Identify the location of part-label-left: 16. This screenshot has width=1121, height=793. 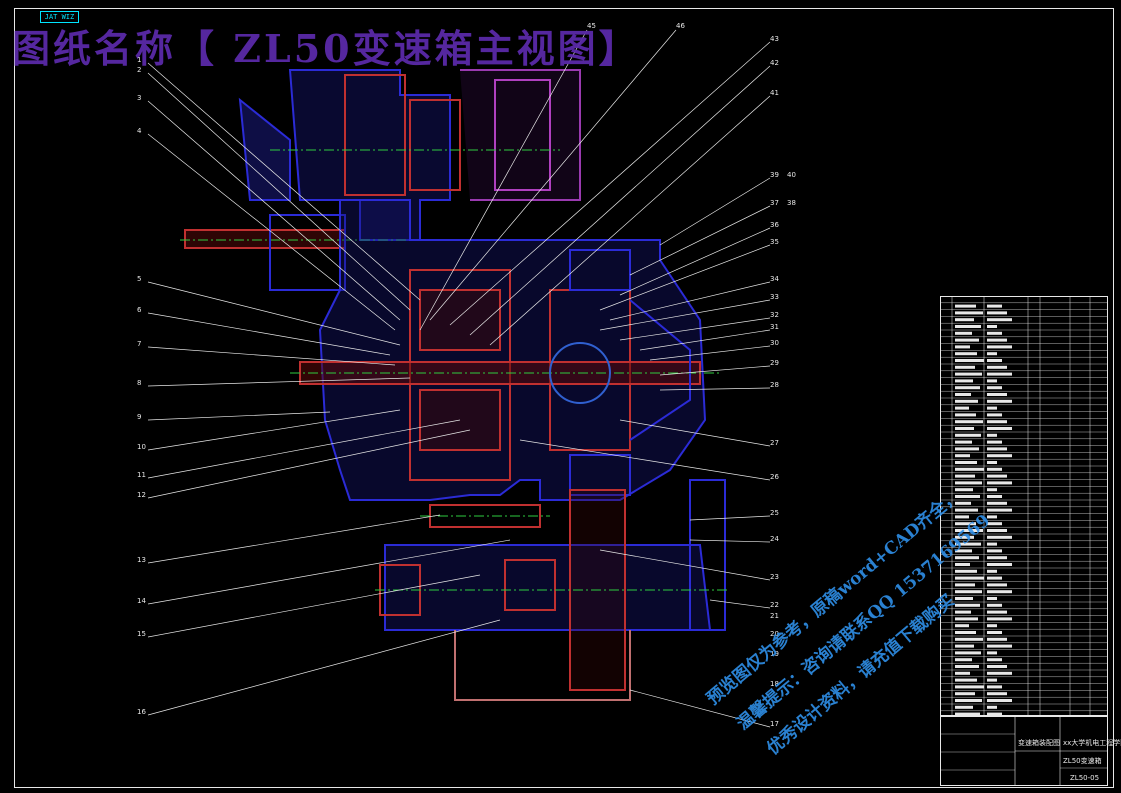
(141, 712).